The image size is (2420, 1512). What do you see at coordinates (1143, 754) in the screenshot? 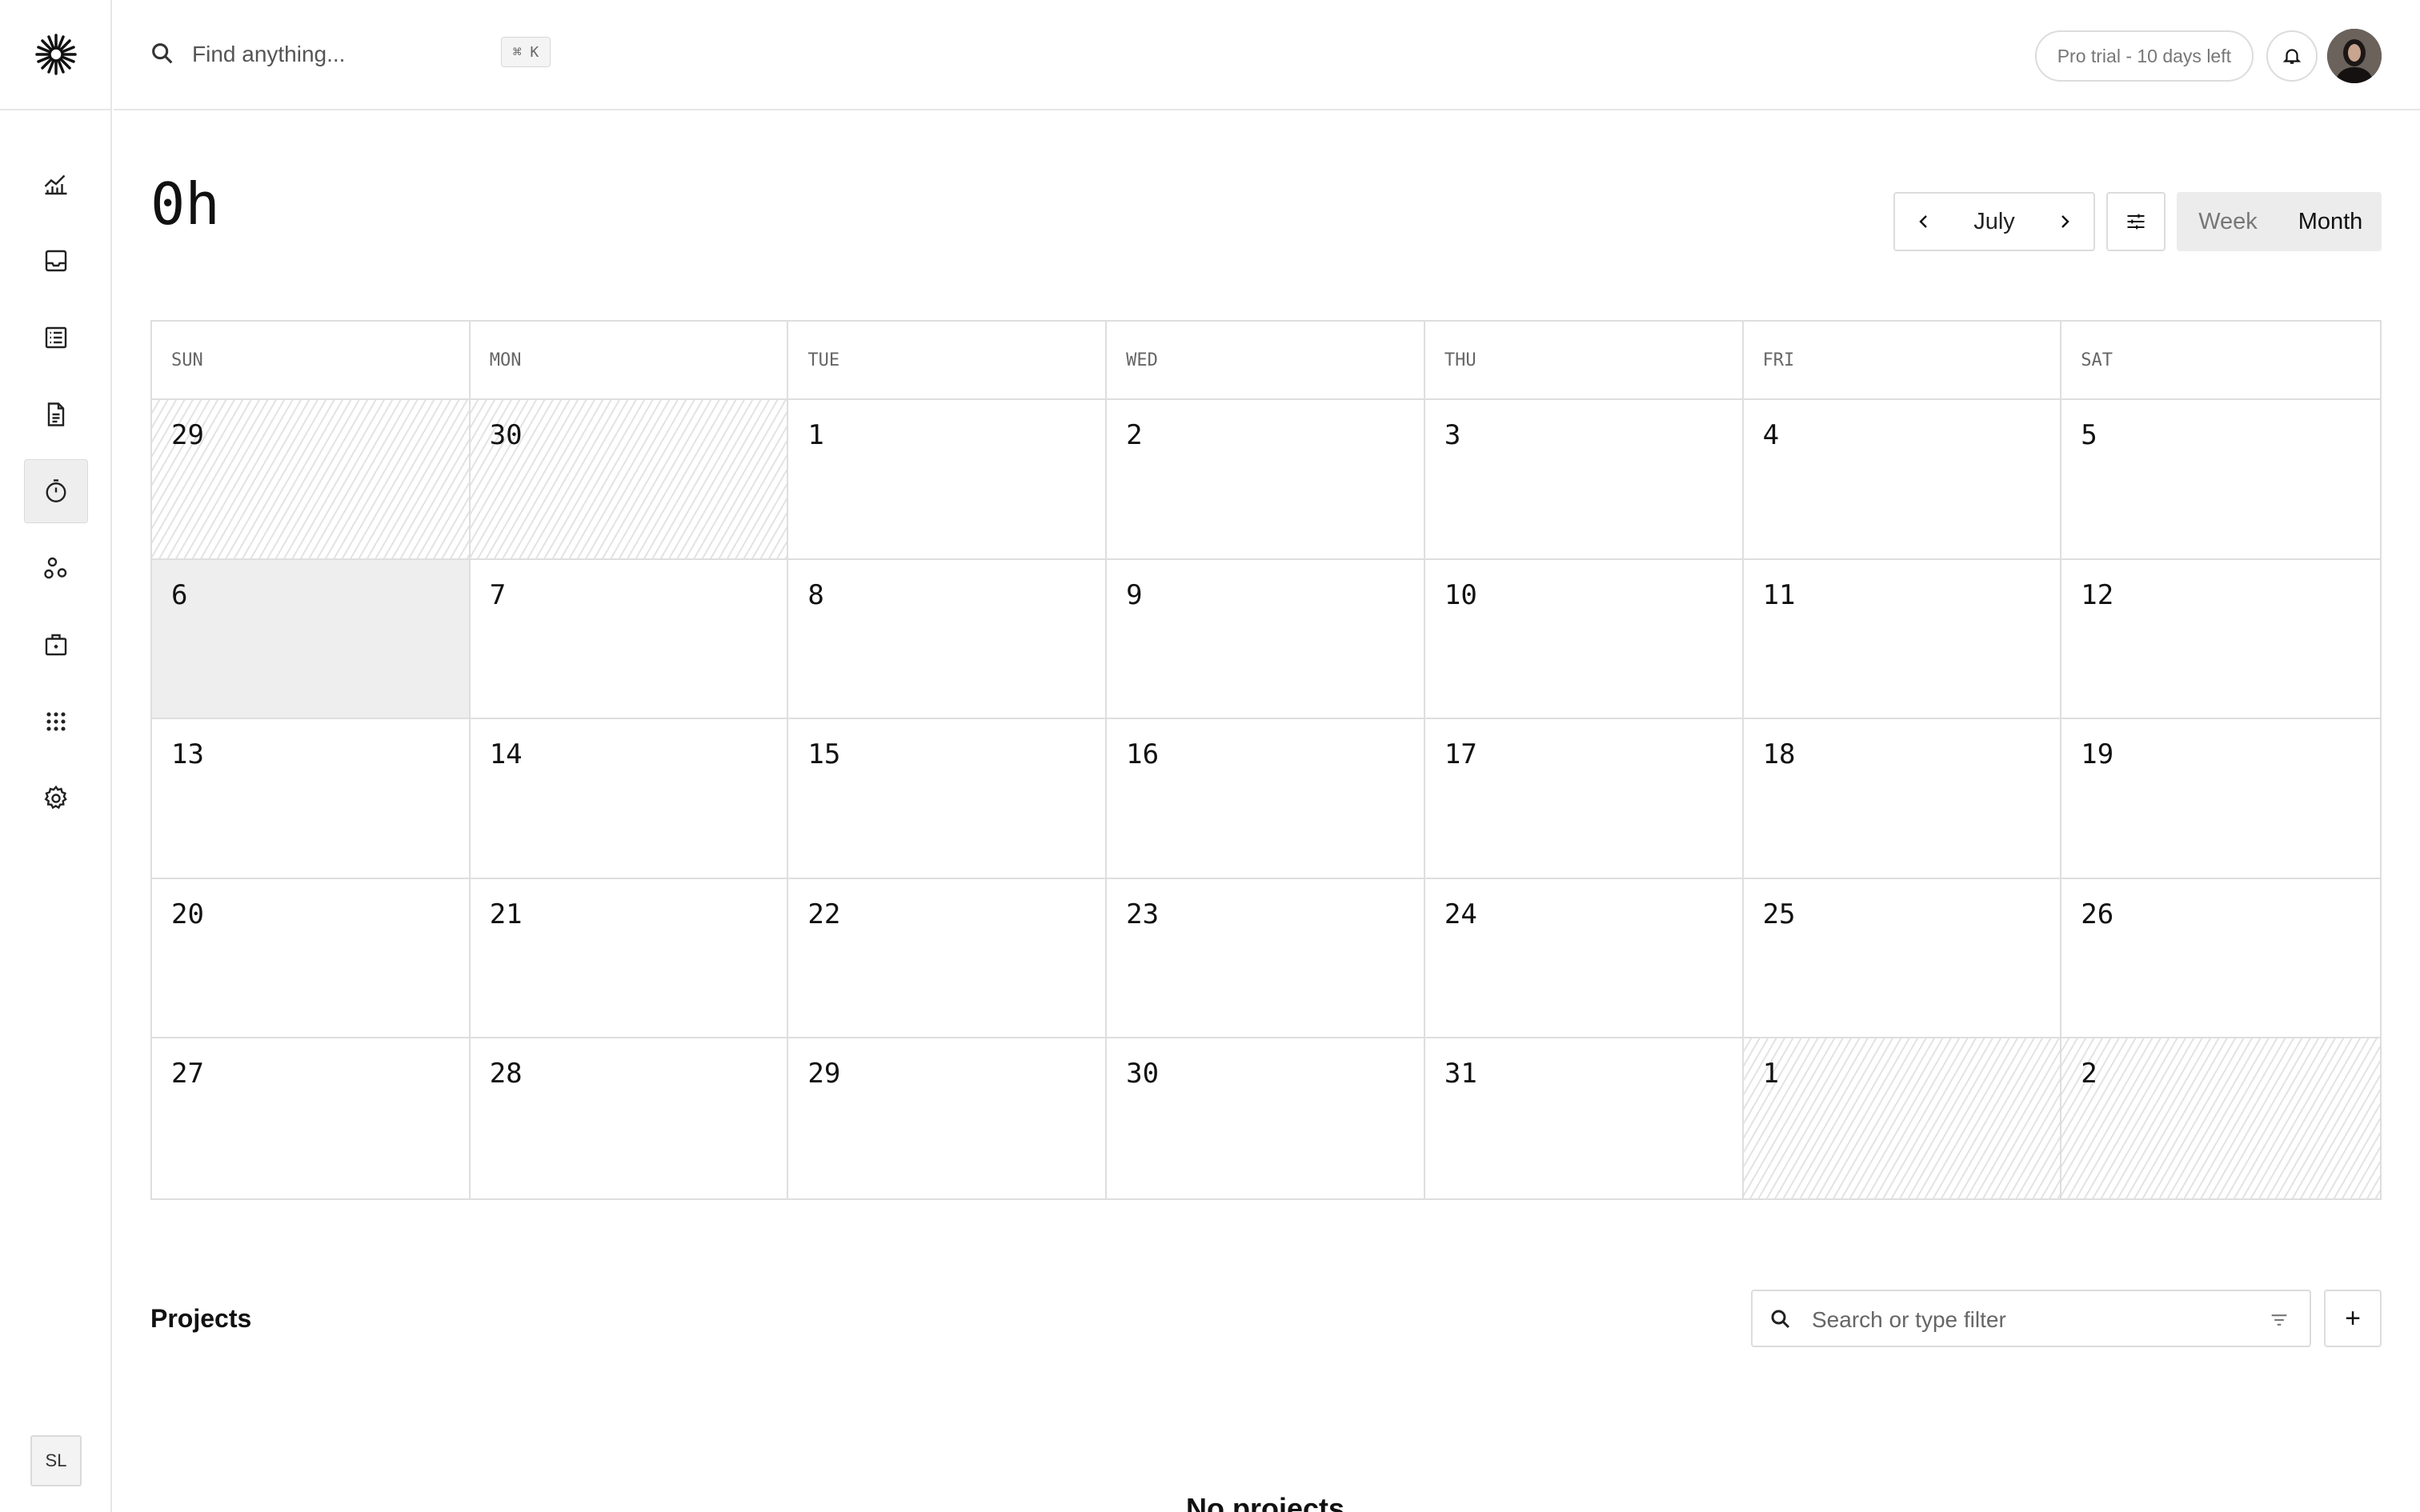
I see `day-number: 16` at bounding box center [1143, 754].